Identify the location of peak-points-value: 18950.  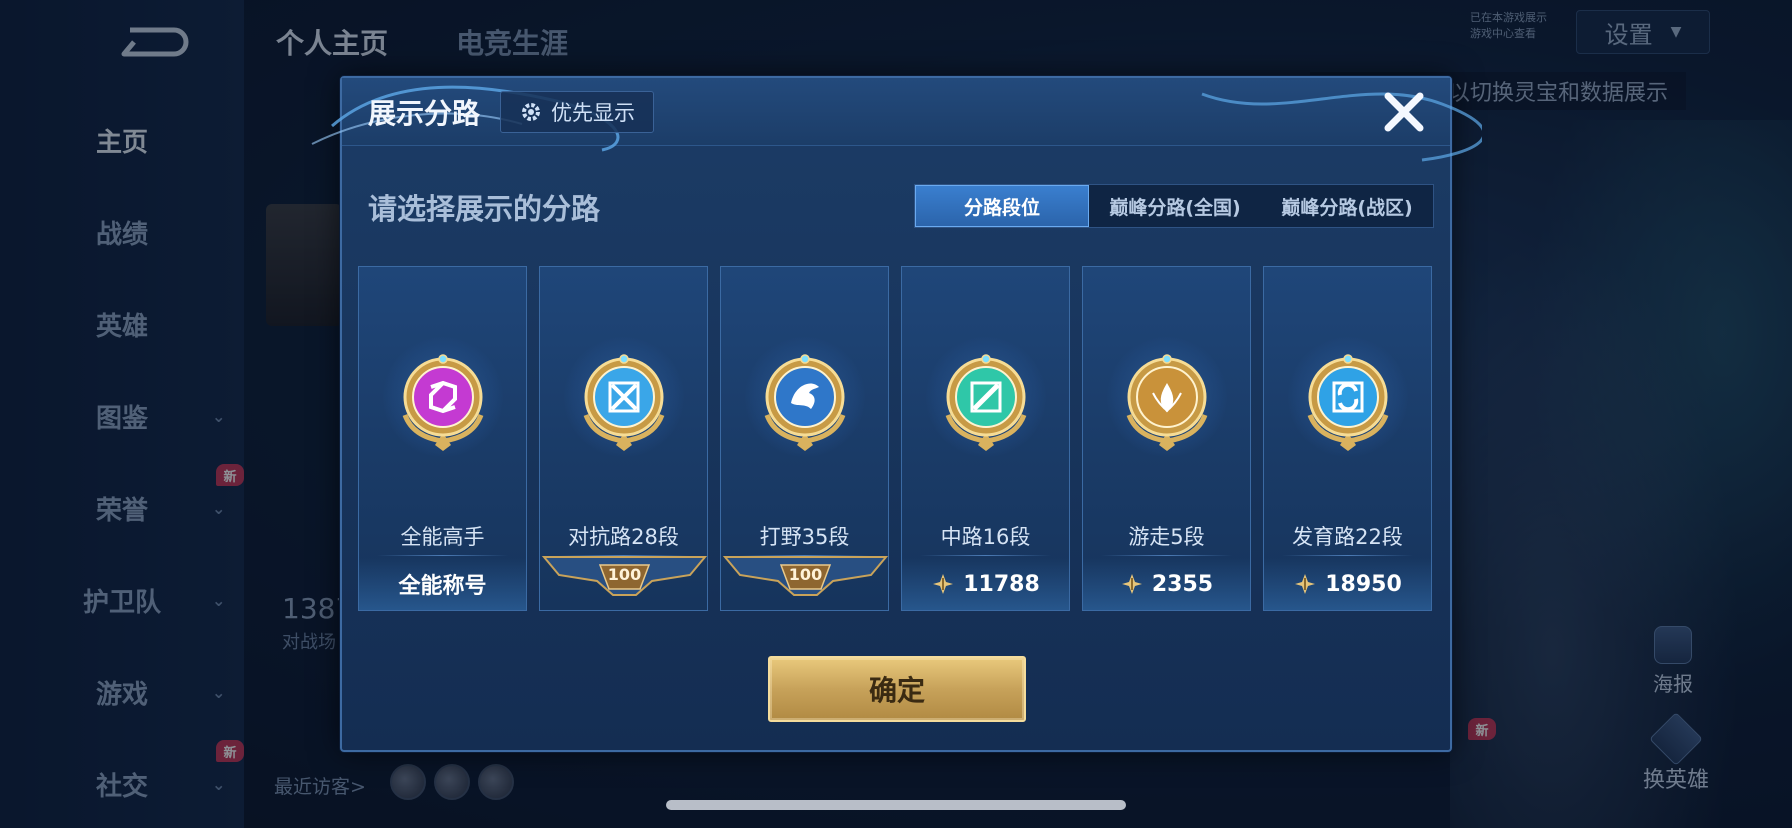
(1363, 584).